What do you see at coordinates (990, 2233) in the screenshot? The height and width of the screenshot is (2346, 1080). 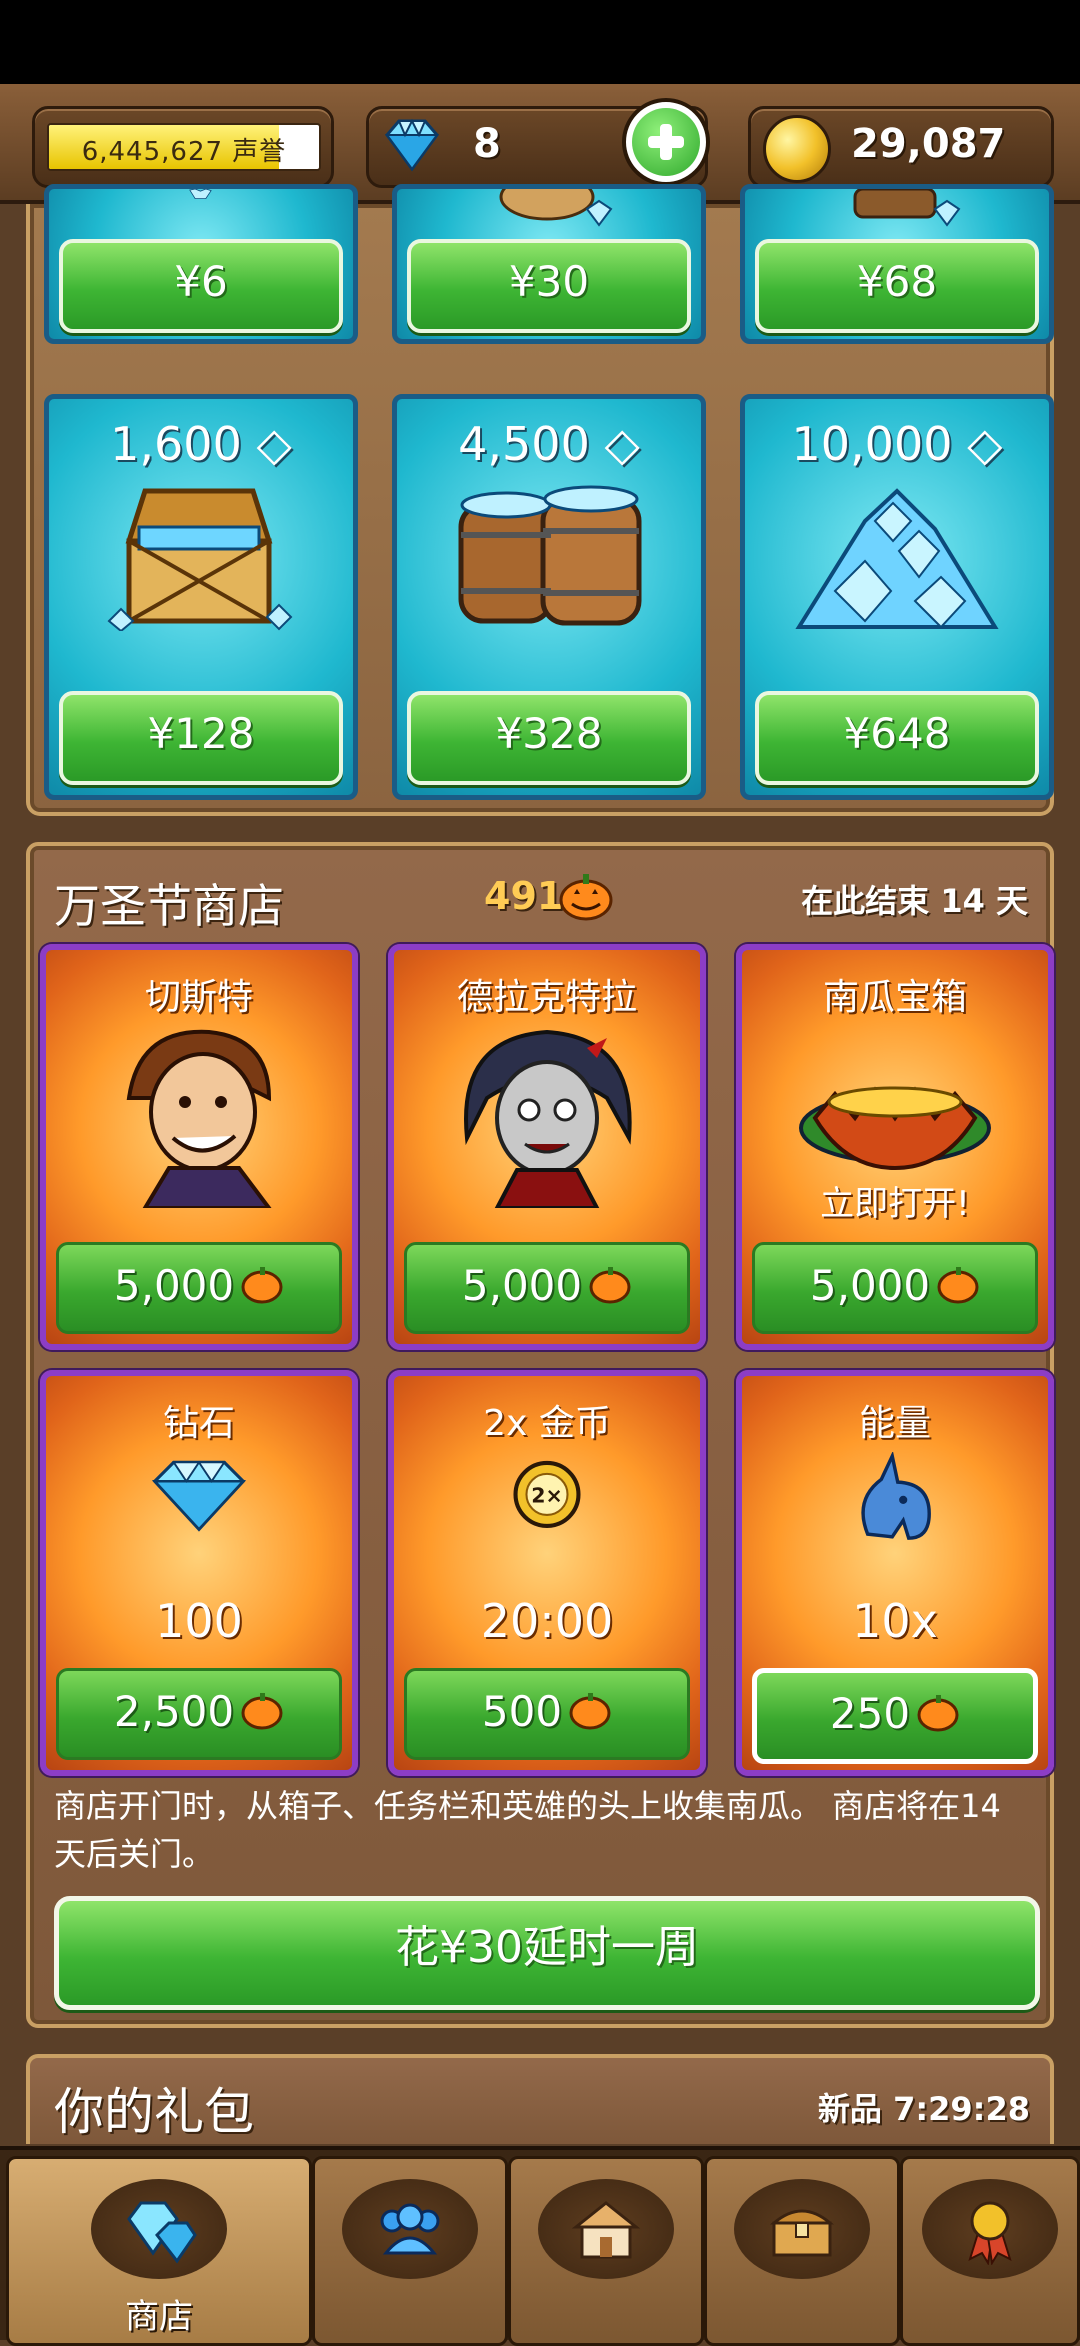 I see `medal-icon` at bounding box center [990, 2233].